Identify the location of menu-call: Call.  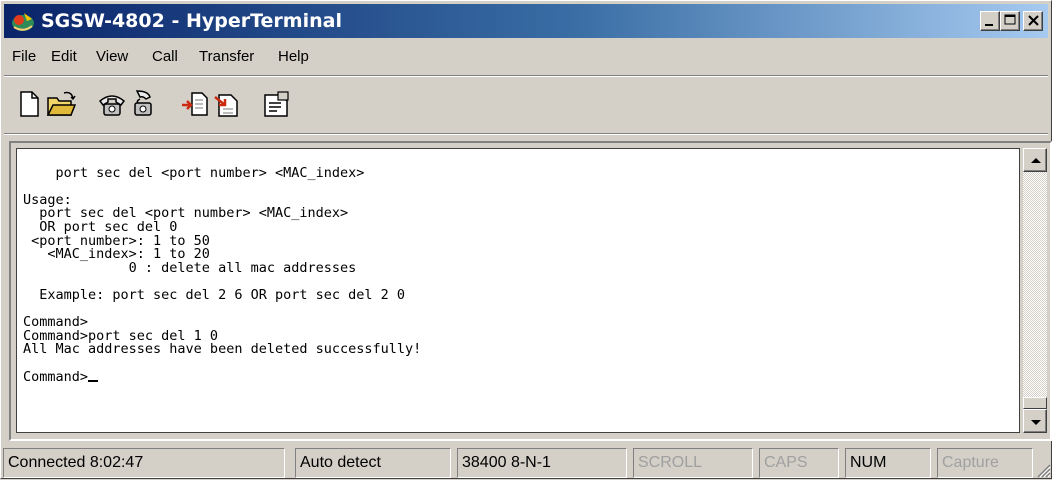
(165, 56).